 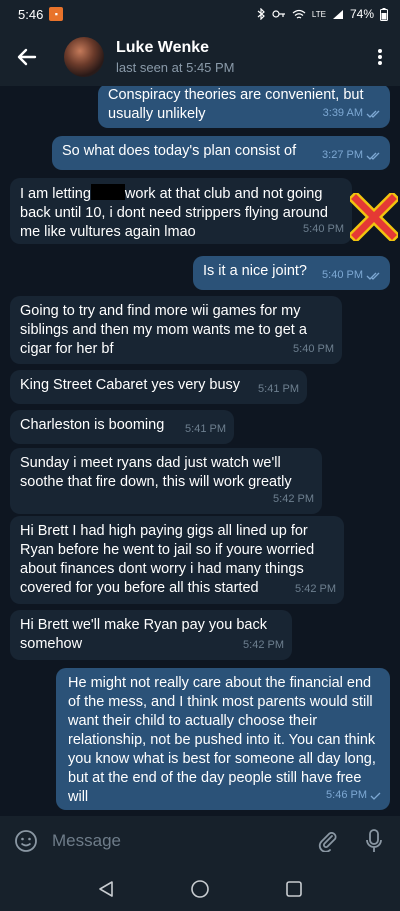 I want to click on attach-button, so click(x=328, y=841).